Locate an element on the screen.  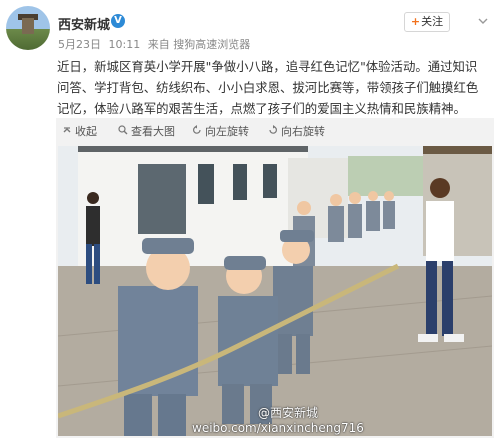
collapse-label: 收起 is located at coordinates (86, 131).